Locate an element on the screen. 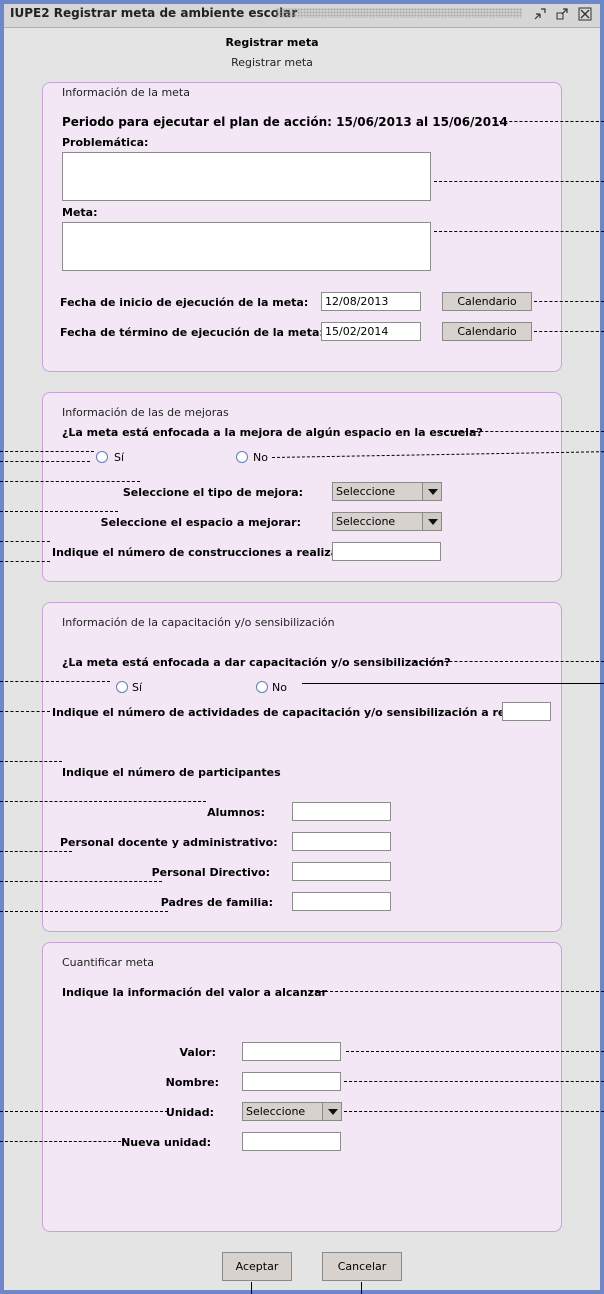  title-grip is located at coordinates (399, 13).